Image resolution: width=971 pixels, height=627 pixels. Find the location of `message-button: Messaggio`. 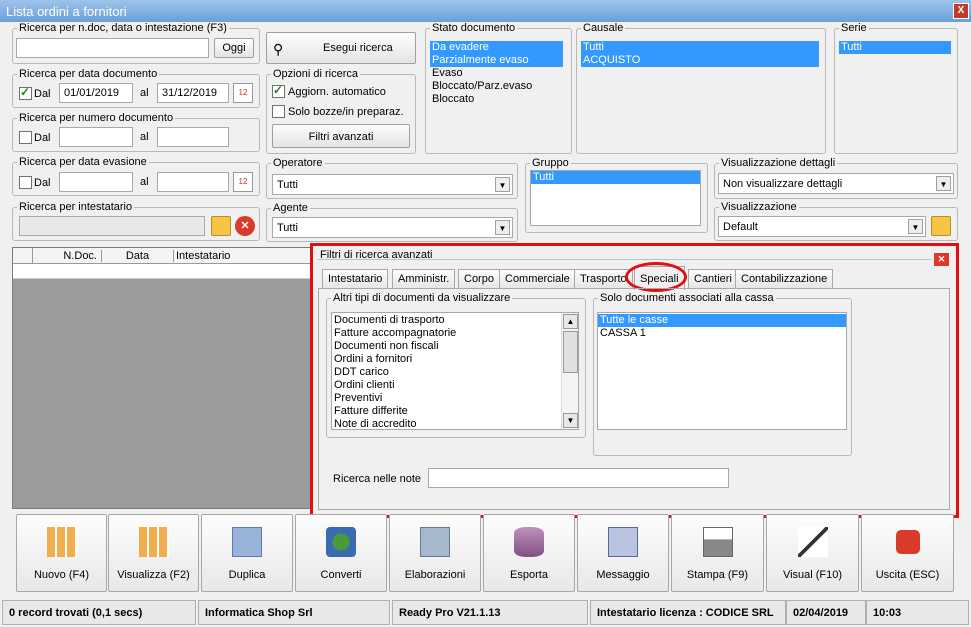

message-button: Messaggio is located at coordinates (623, 553).